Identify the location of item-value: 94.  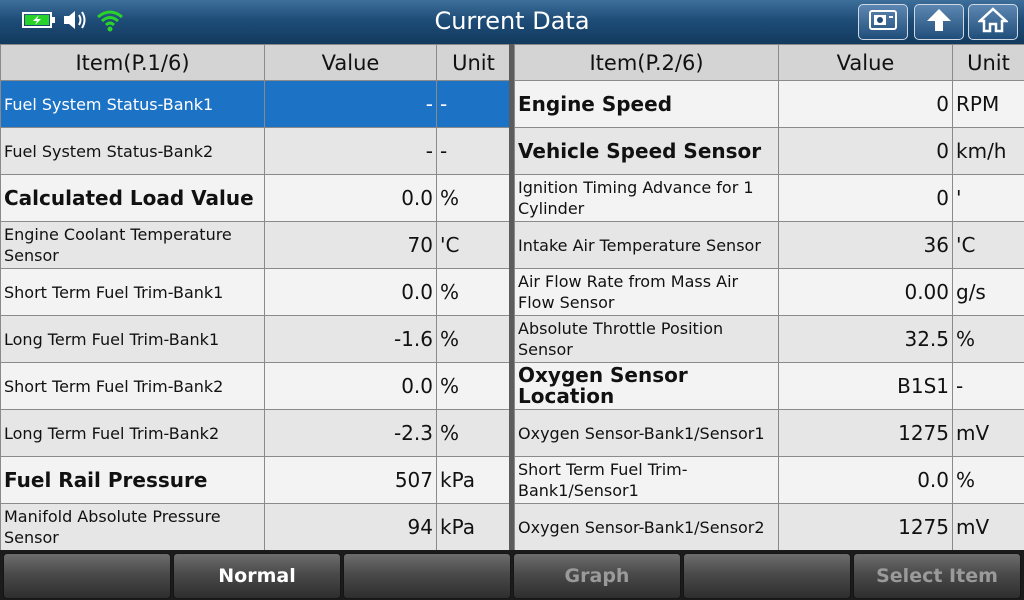
(350, 527).